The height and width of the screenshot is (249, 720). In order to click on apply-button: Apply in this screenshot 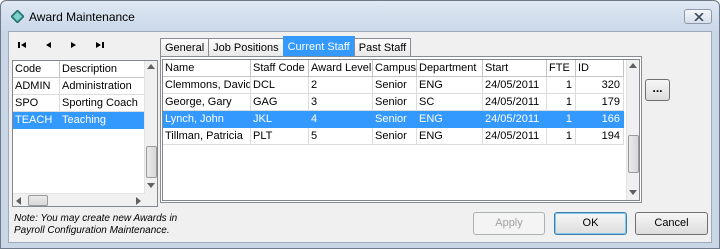, I will do `click(509, 223)`.